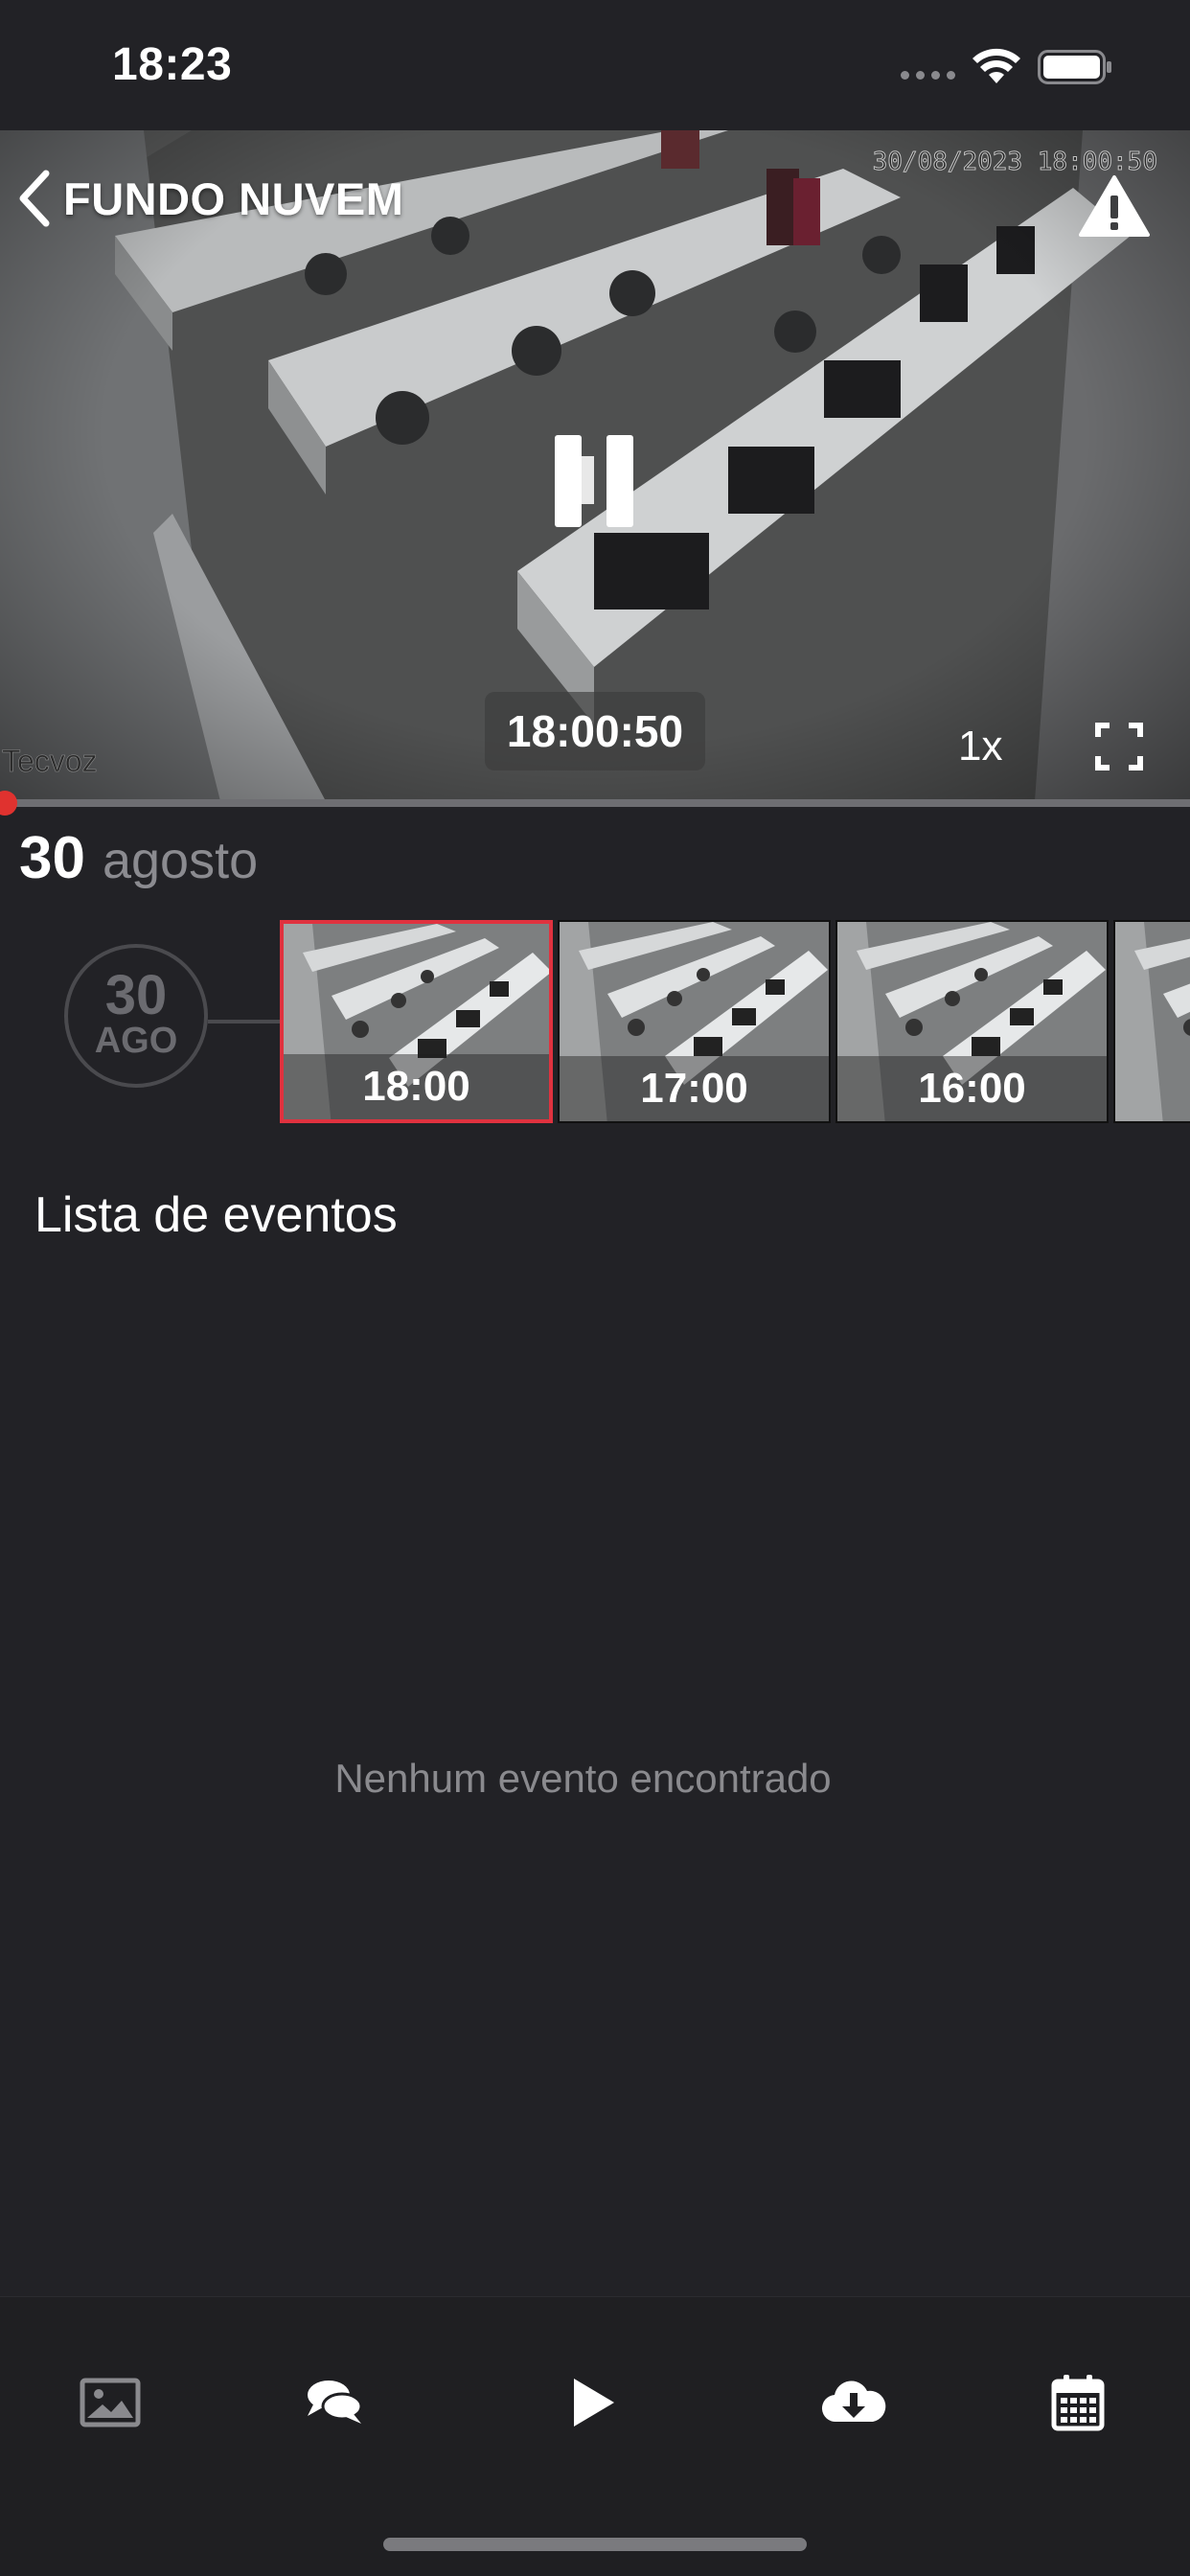 The height and width of the screenshot is (2576, 1190). I want to click on recording-time-label: 18:00, so click(417, 1086).